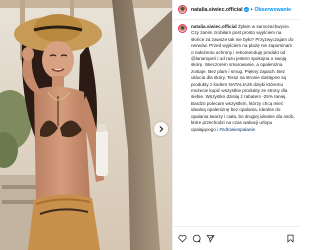 This screenshot has width=320, height=250. Describe the element at coordinates (272, 10) in the screenshot. I see `follow-button: Obserwowanie` at that location.